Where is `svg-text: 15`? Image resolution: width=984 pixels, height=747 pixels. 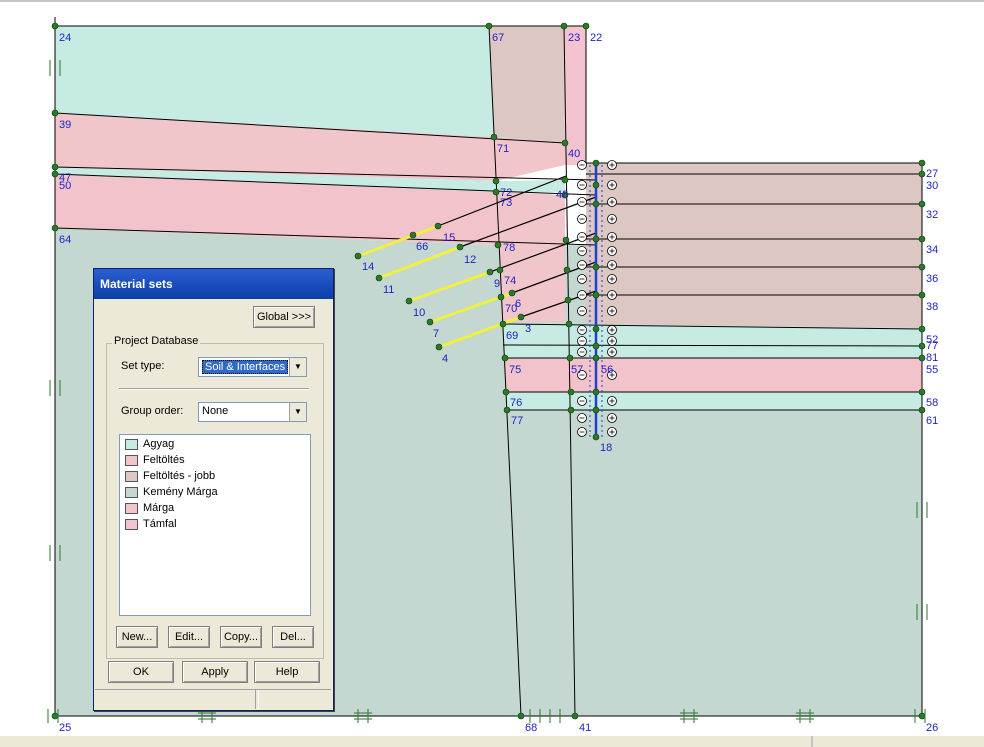
svg-text: 15 is located at coordinates (449, 238).